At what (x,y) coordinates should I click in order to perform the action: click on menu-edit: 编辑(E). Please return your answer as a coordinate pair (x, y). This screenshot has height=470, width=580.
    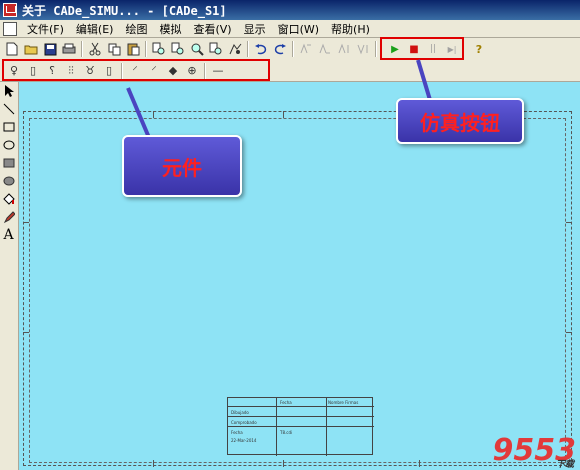
    Looking at the image, I should click on (95, 29).